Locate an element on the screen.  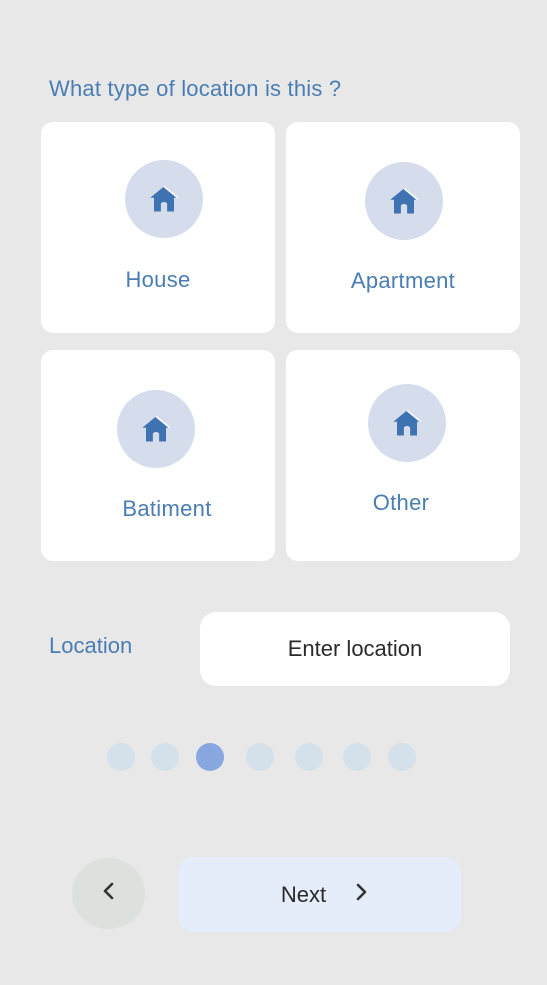
step-dot-active is located at coordinates (210, 757).